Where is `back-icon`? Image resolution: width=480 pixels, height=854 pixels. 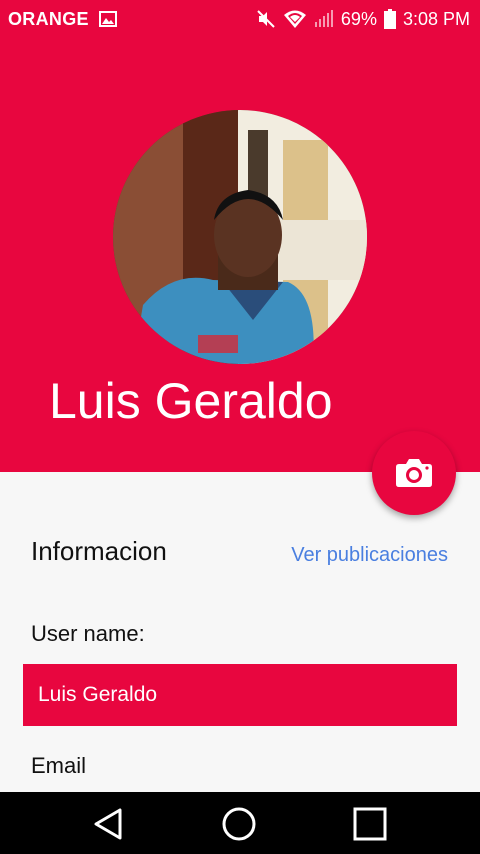 back-icon is located at coordinates (108, 824).